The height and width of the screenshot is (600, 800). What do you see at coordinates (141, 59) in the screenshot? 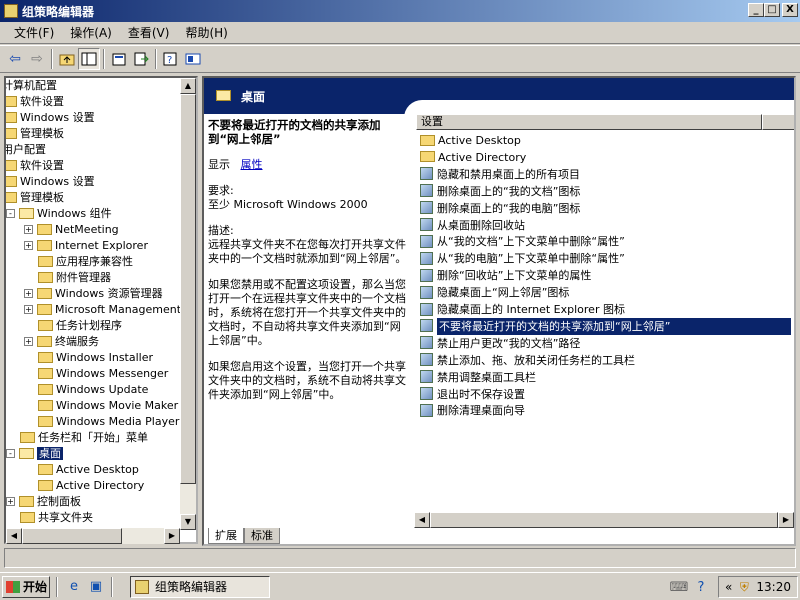
I see `export-list-icon` at bounding box center [141, 59].